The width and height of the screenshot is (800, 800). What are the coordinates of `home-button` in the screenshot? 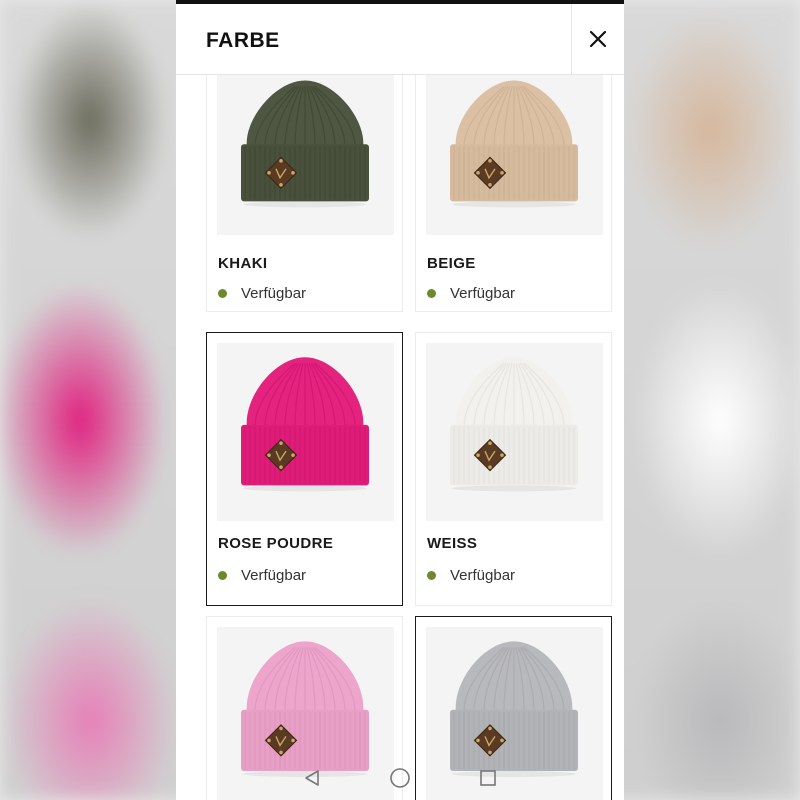 It's located at (400, 778).